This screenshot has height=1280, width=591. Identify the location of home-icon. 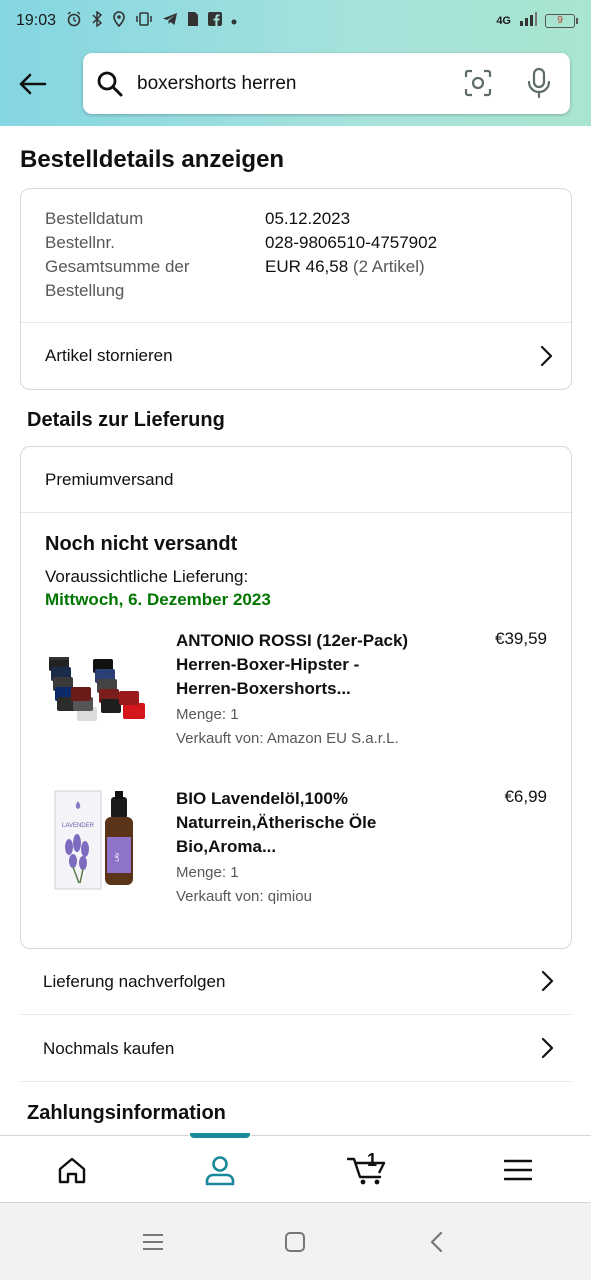
(72, 1170).